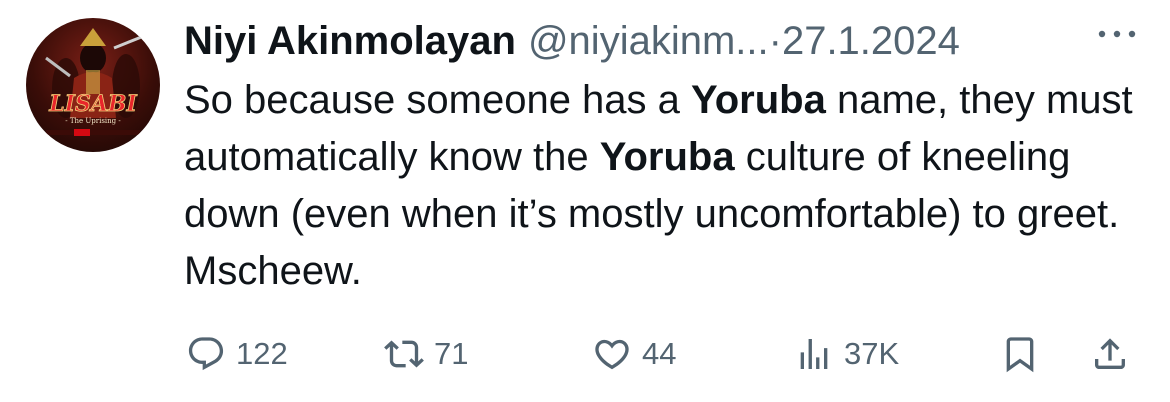 The width and height of the screenshot is (1170, 402). Describe the element at coordinates (814, 354) in the screenshot. I see `bar-chart-icon` at that location.